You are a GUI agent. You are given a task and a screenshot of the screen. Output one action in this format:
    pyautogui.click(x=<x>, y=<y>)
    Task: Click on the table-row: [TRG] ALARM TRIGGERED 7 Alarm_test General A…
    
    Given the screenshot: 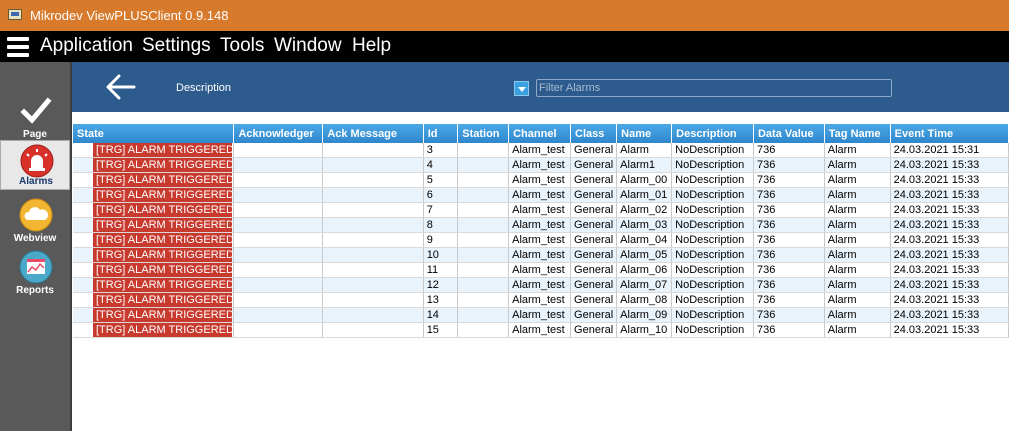 What is the action you would take?
    pyautogui.click(x=541, y=210)
    